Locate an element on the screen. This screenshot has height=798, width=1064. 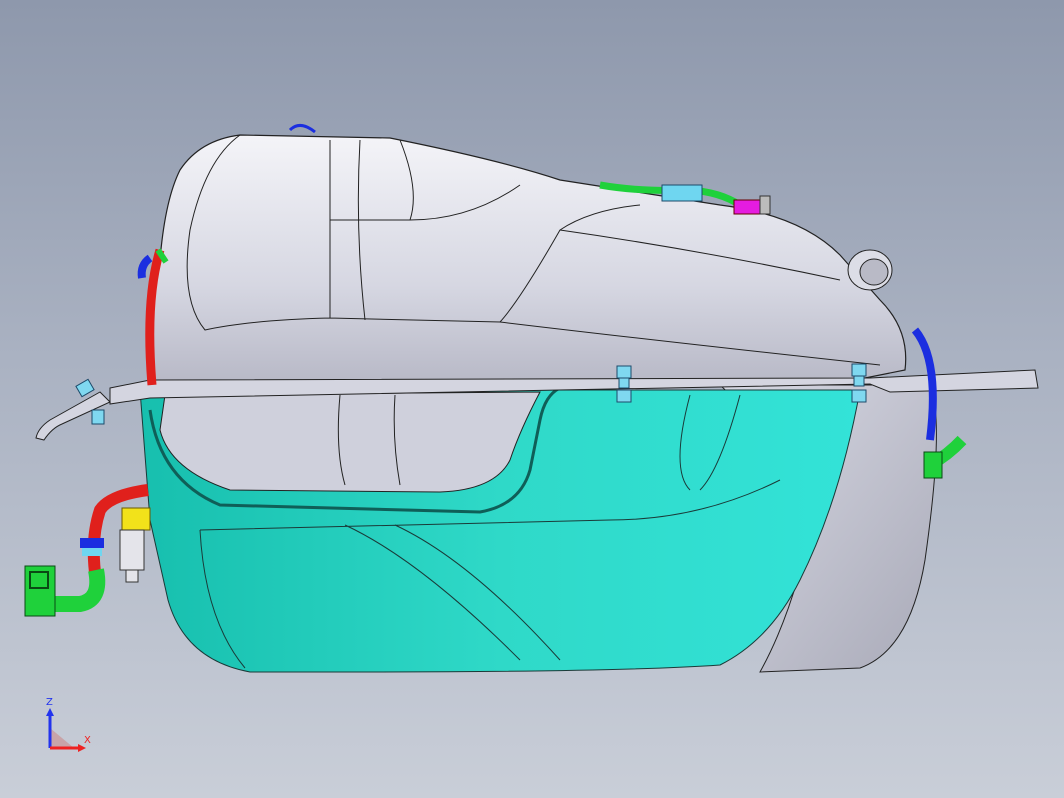
triad-z-label: Z is located at coordinates (49, 702).